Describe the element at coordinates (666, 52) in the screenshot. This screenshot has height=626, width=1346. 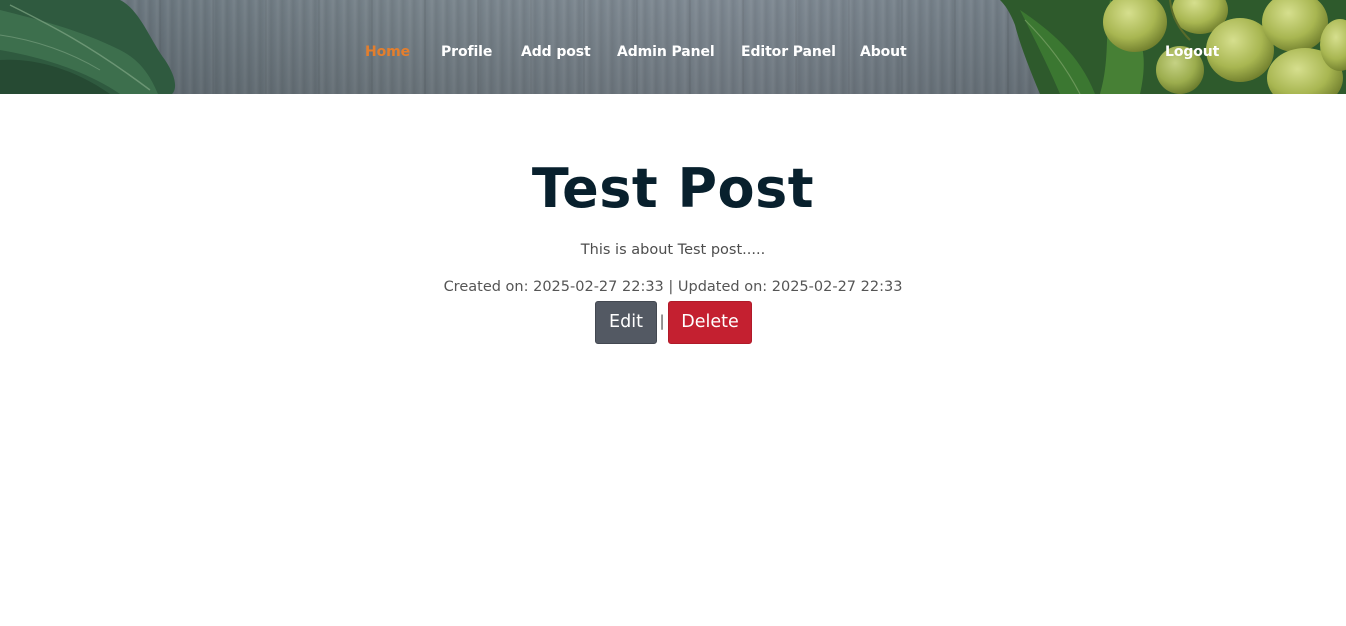
I see `nav-admin-panel-link: Admin Panel` at that location.